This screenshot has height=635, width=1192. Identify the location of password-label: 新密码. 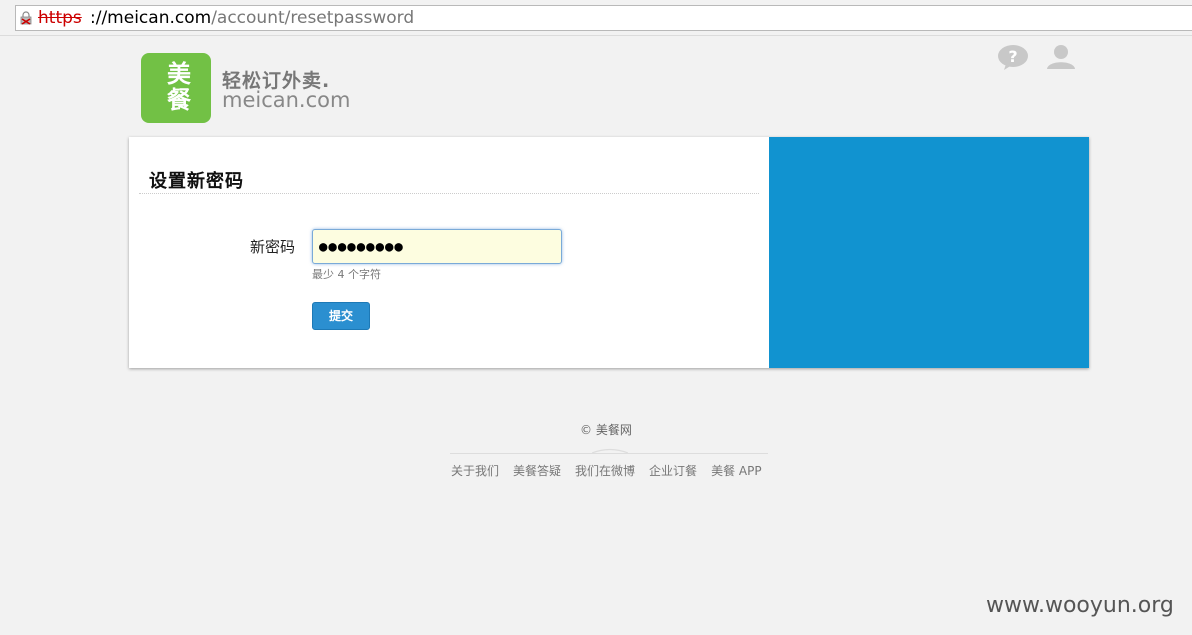
(273, 247).